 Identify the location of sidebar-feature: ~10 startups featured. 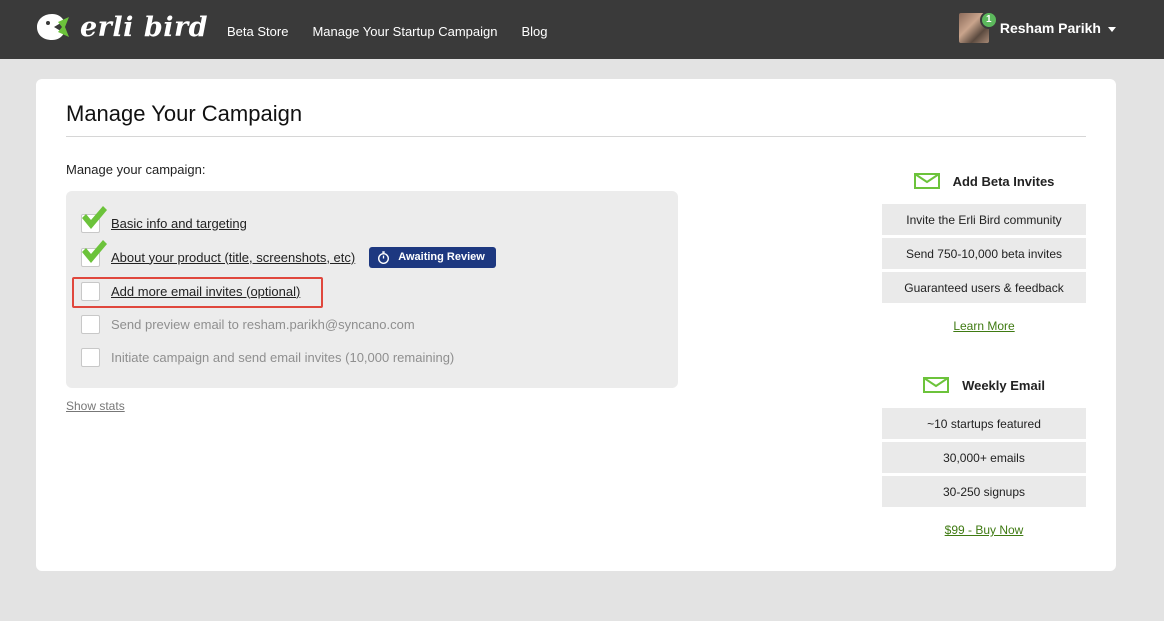
(984, 423).